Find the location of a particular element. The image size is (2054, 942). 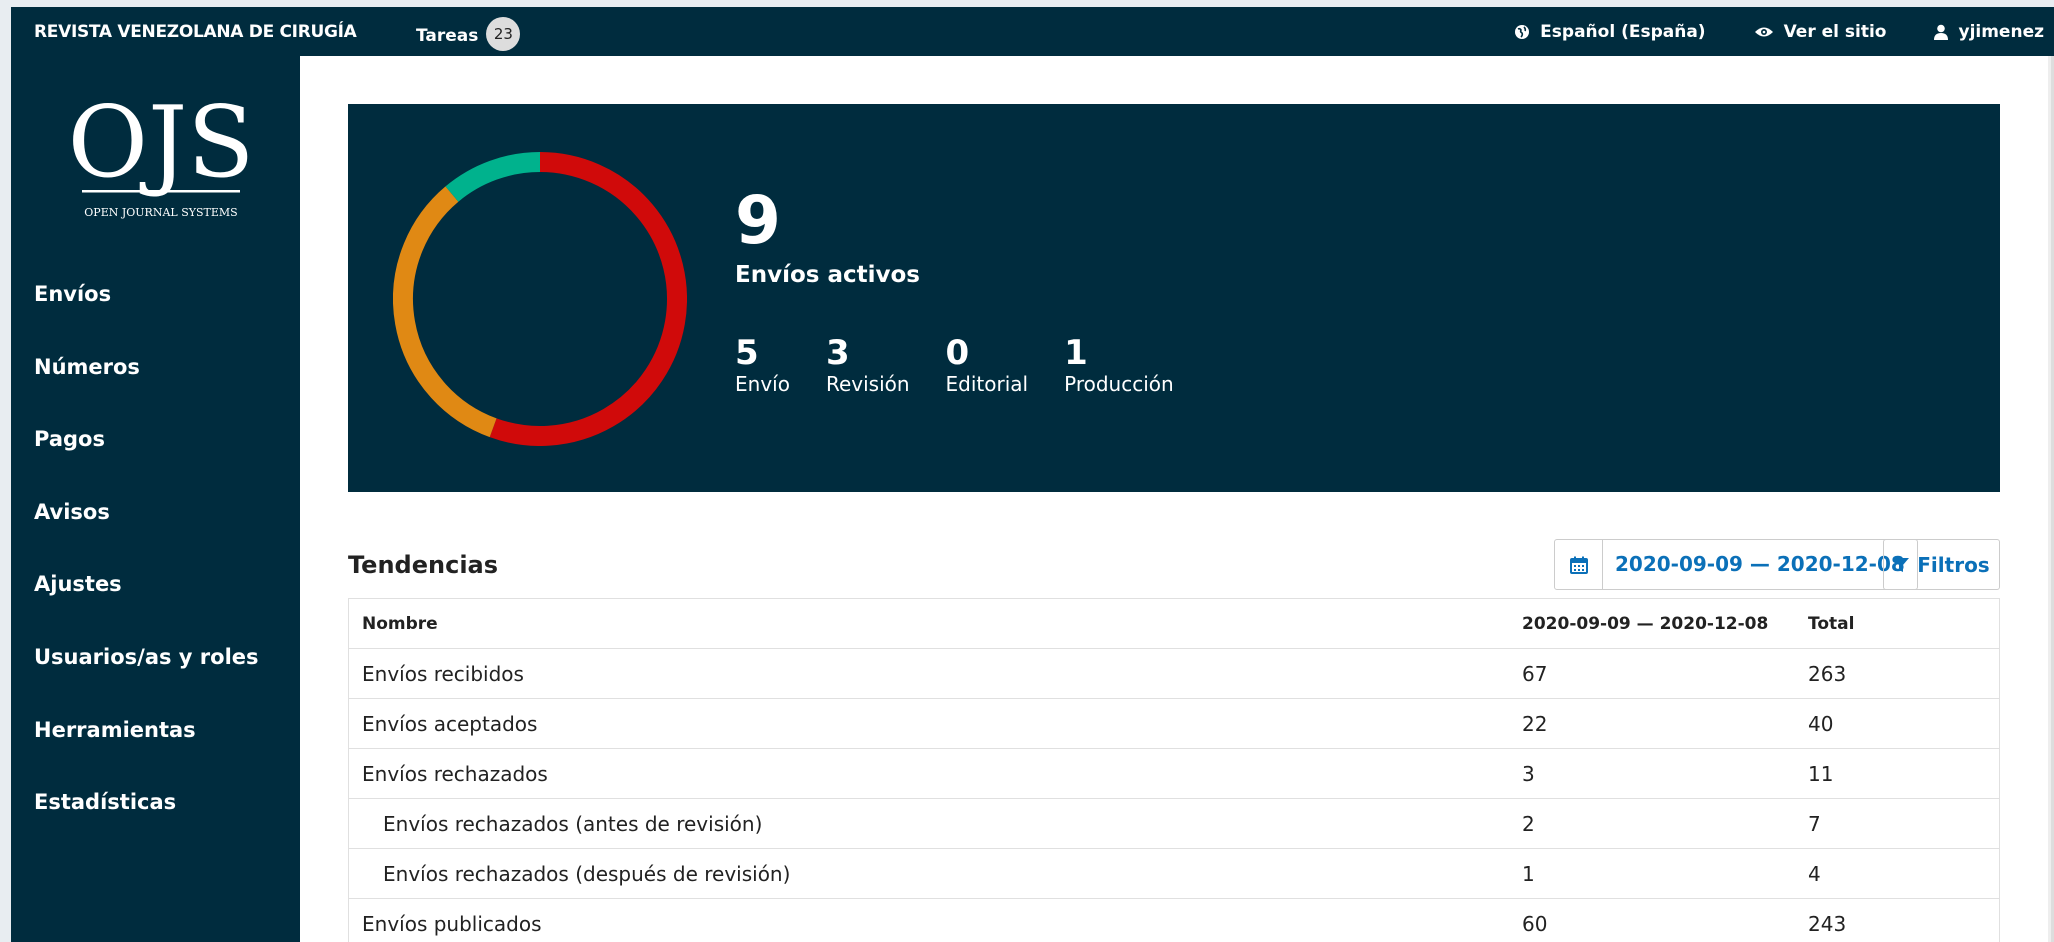

row-name: Envíos rechazados is located at coordinates (455, 773).